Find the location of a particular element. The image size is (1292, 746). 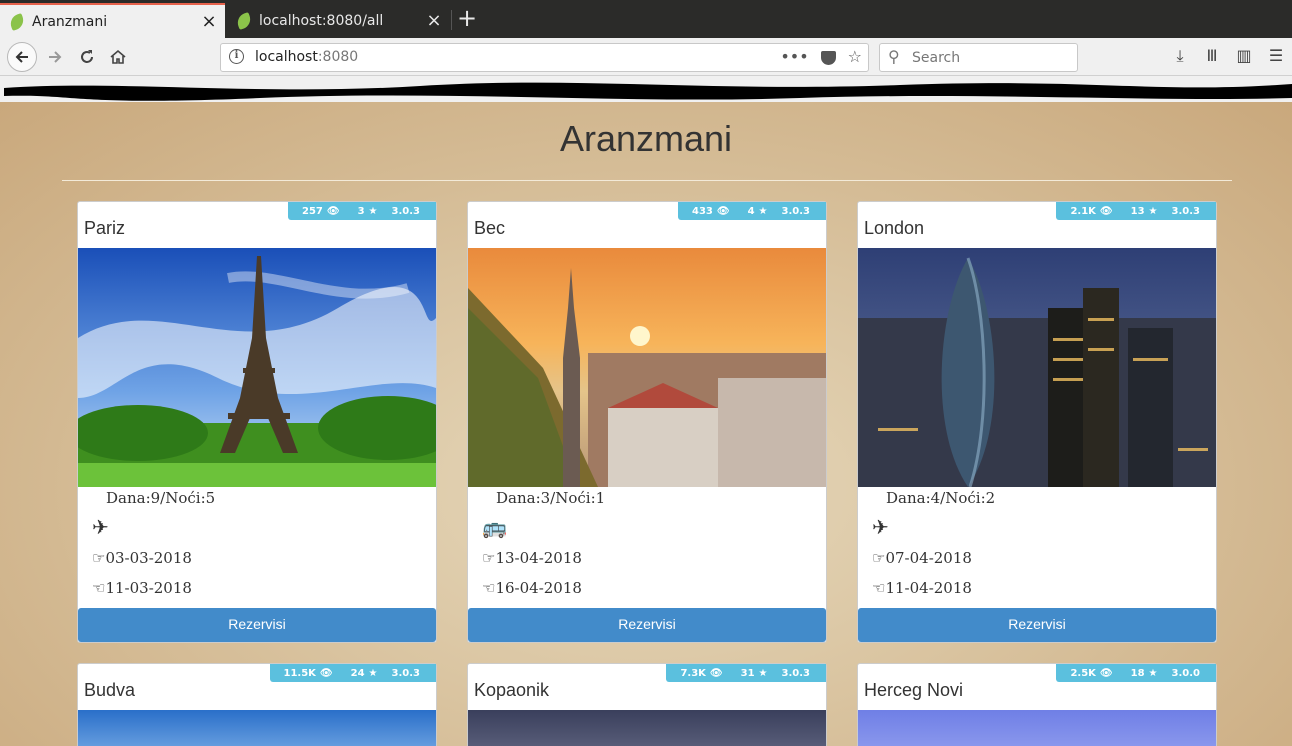

start-date: 03-03-2018 is located at coordinates (148, 558).